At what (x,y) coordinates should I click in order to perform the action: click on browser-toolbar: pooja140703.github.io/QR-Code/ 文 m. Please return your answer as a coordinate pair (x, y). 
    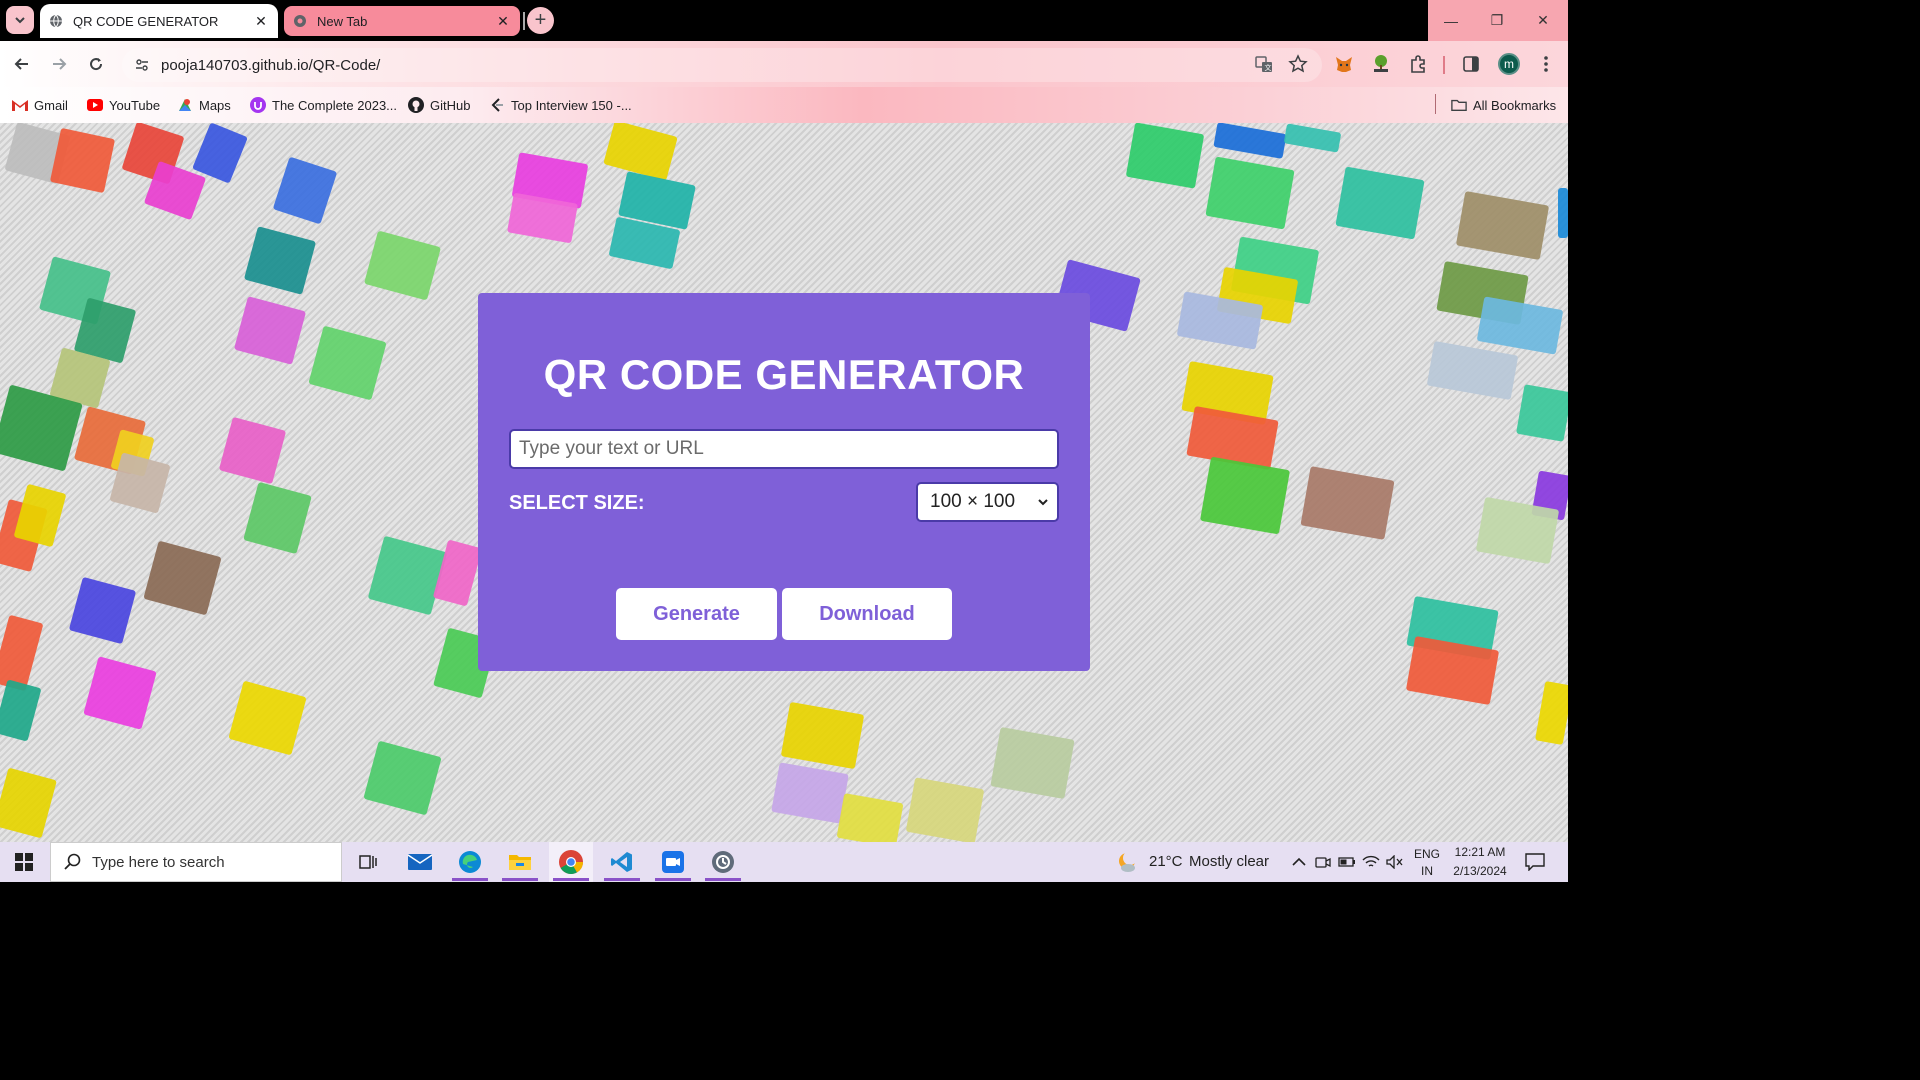
    Looking at the image, I should click on (784, 64).